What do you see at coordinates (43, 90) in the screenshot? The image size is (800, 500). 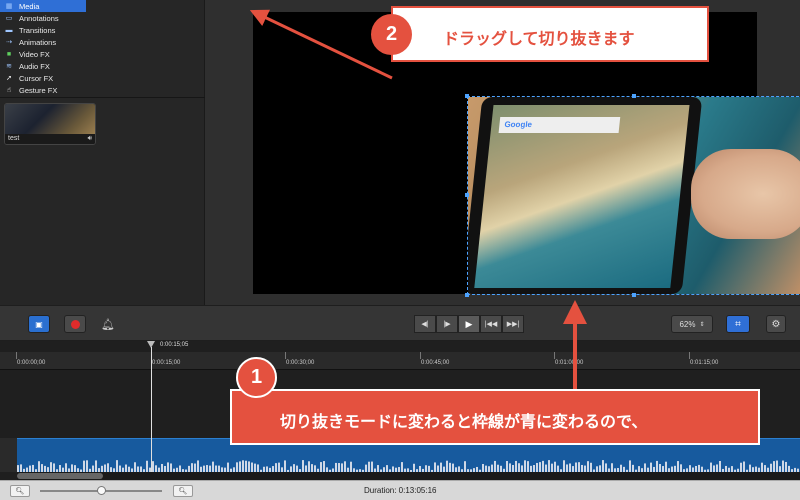 I see `sidebar-item-gesture-fx: ☝ Gesture FX` at bounding box center [43, 90].